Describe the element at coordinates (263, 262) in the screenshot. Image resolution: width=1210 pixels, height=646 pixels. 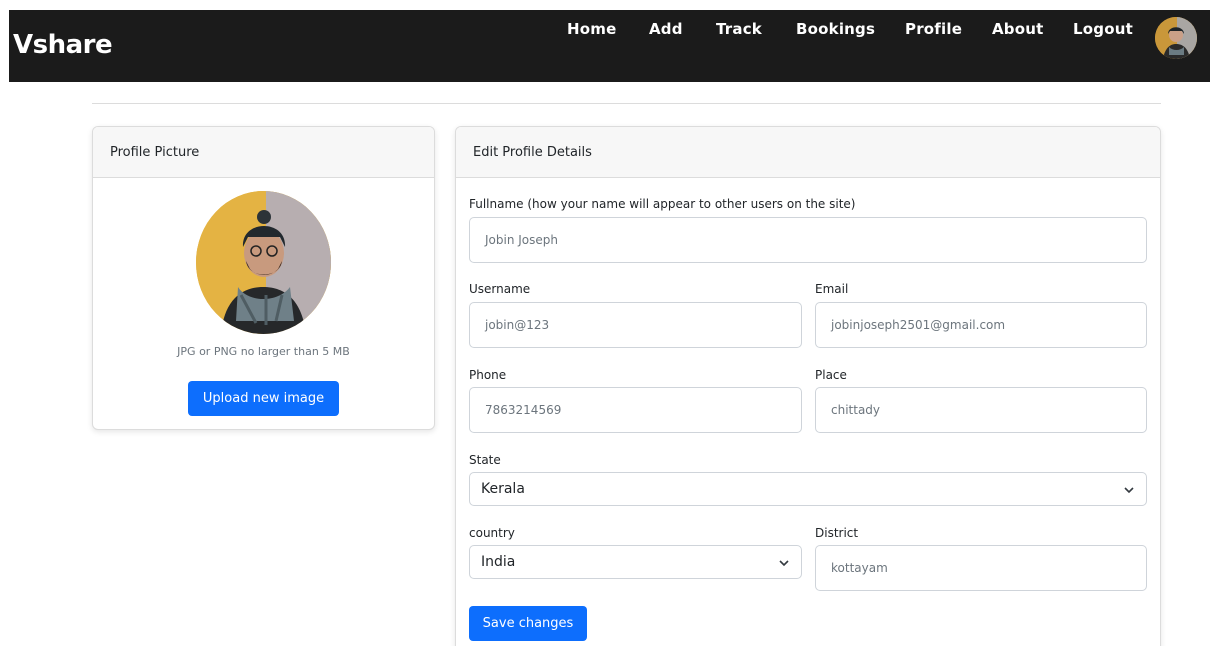
I see `profile-avatar-image` at that location.